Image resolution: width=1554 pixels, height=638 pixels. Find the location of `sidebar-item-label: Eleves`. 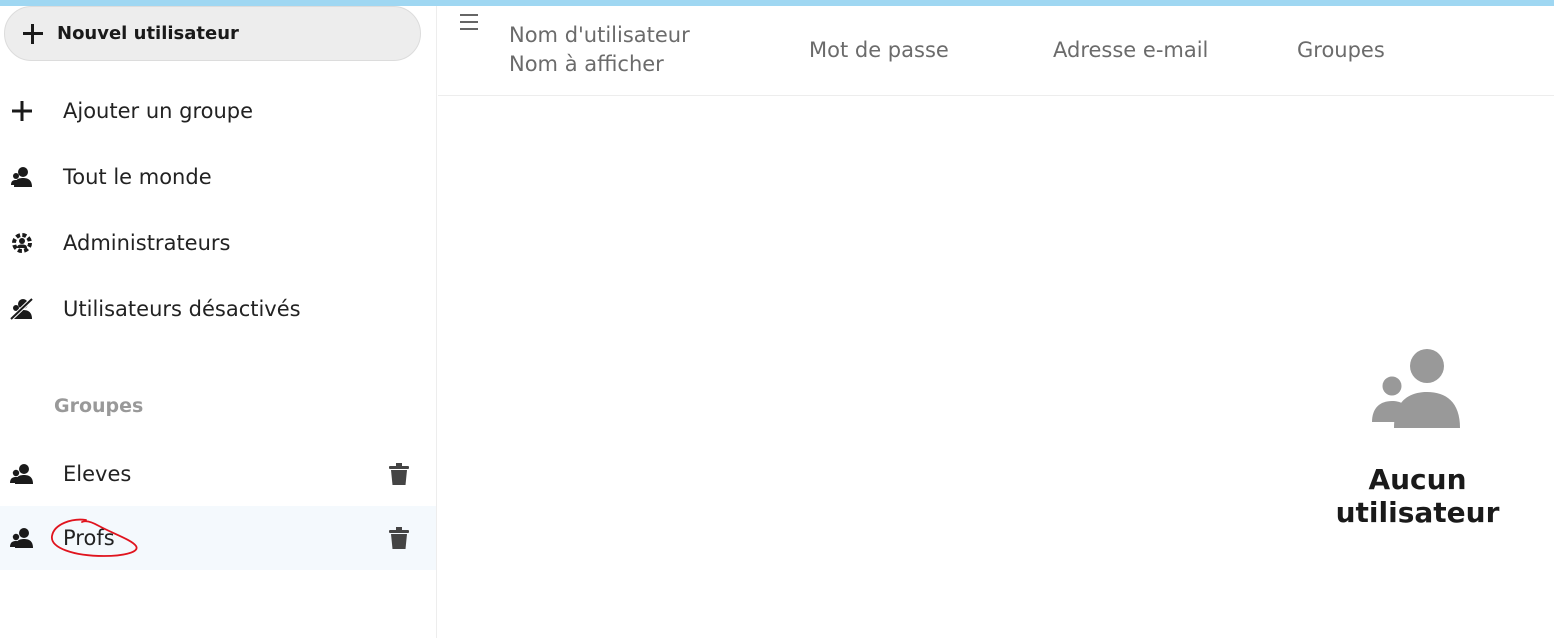

sidebar-item-label: Eleves is located at coordinates (97, 474).